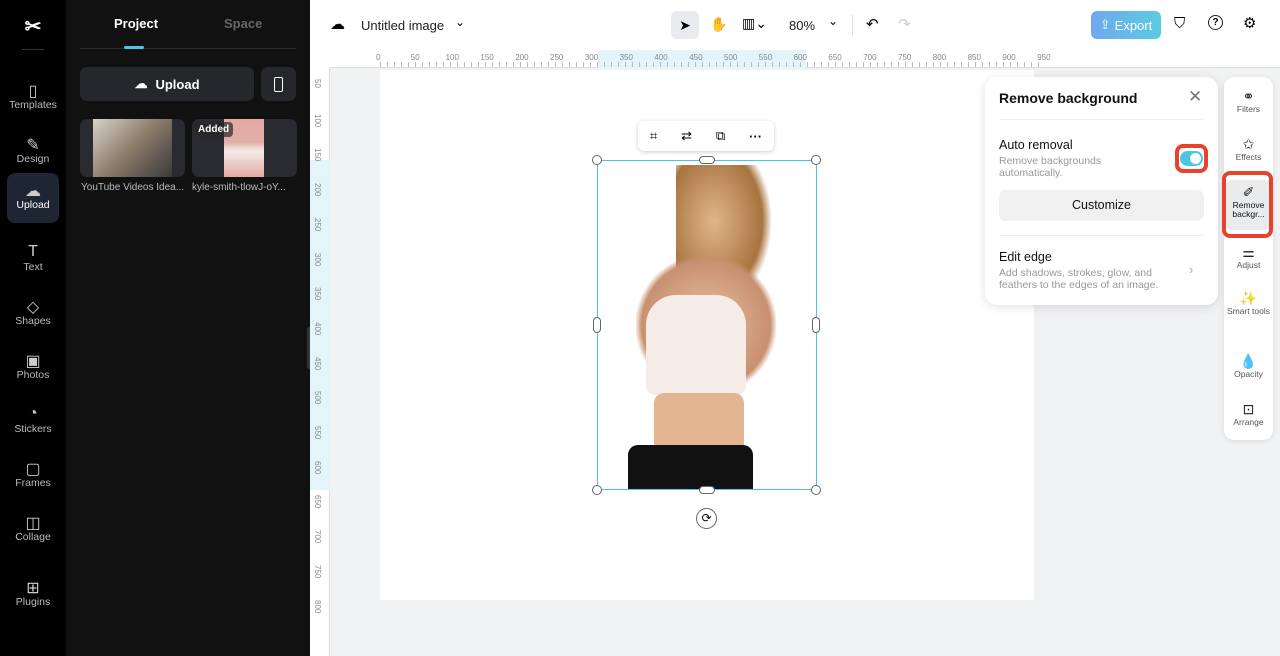 This screenshot has width=1280, height=656. Describe the element at coordinates (33, 469) in the screenshot. I see `frames-icon: ▢` at that location.